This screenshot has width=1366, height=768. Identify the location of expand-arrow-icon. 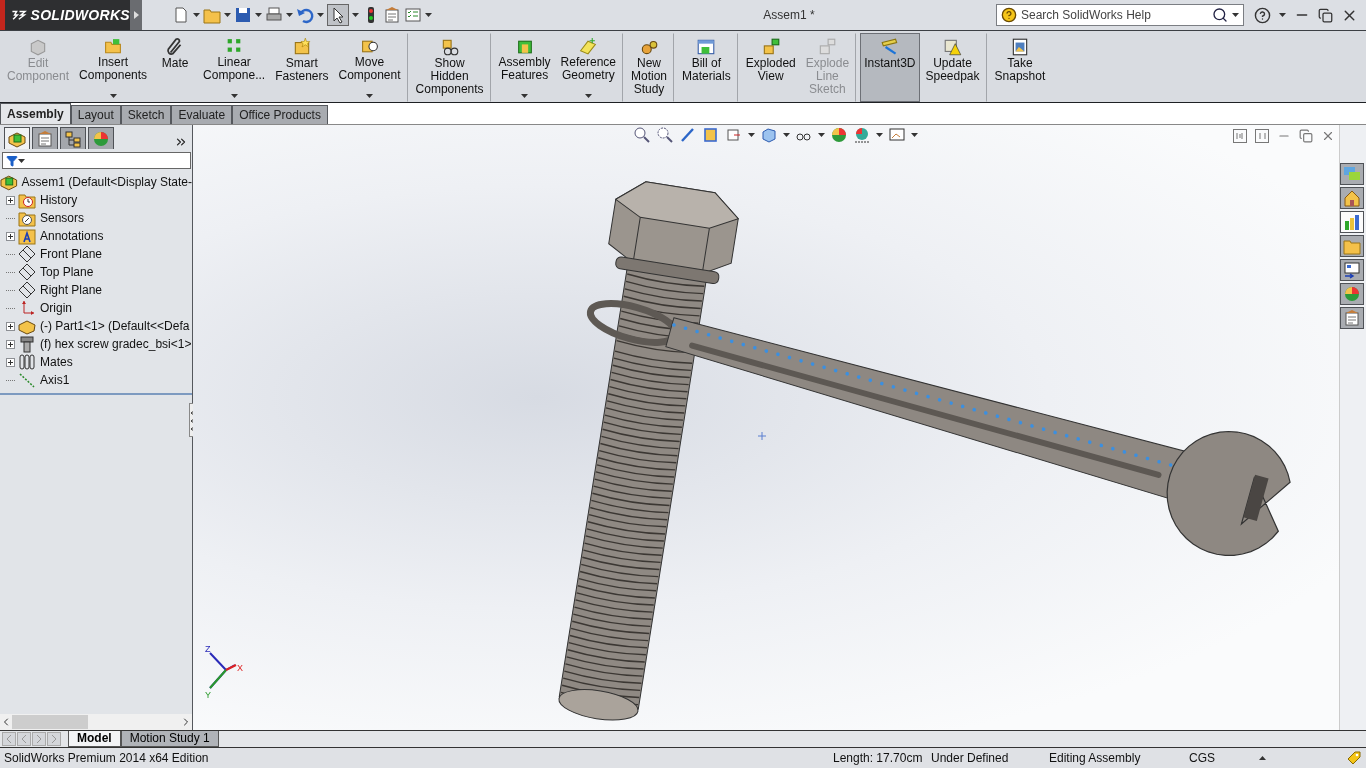
(136, 15).